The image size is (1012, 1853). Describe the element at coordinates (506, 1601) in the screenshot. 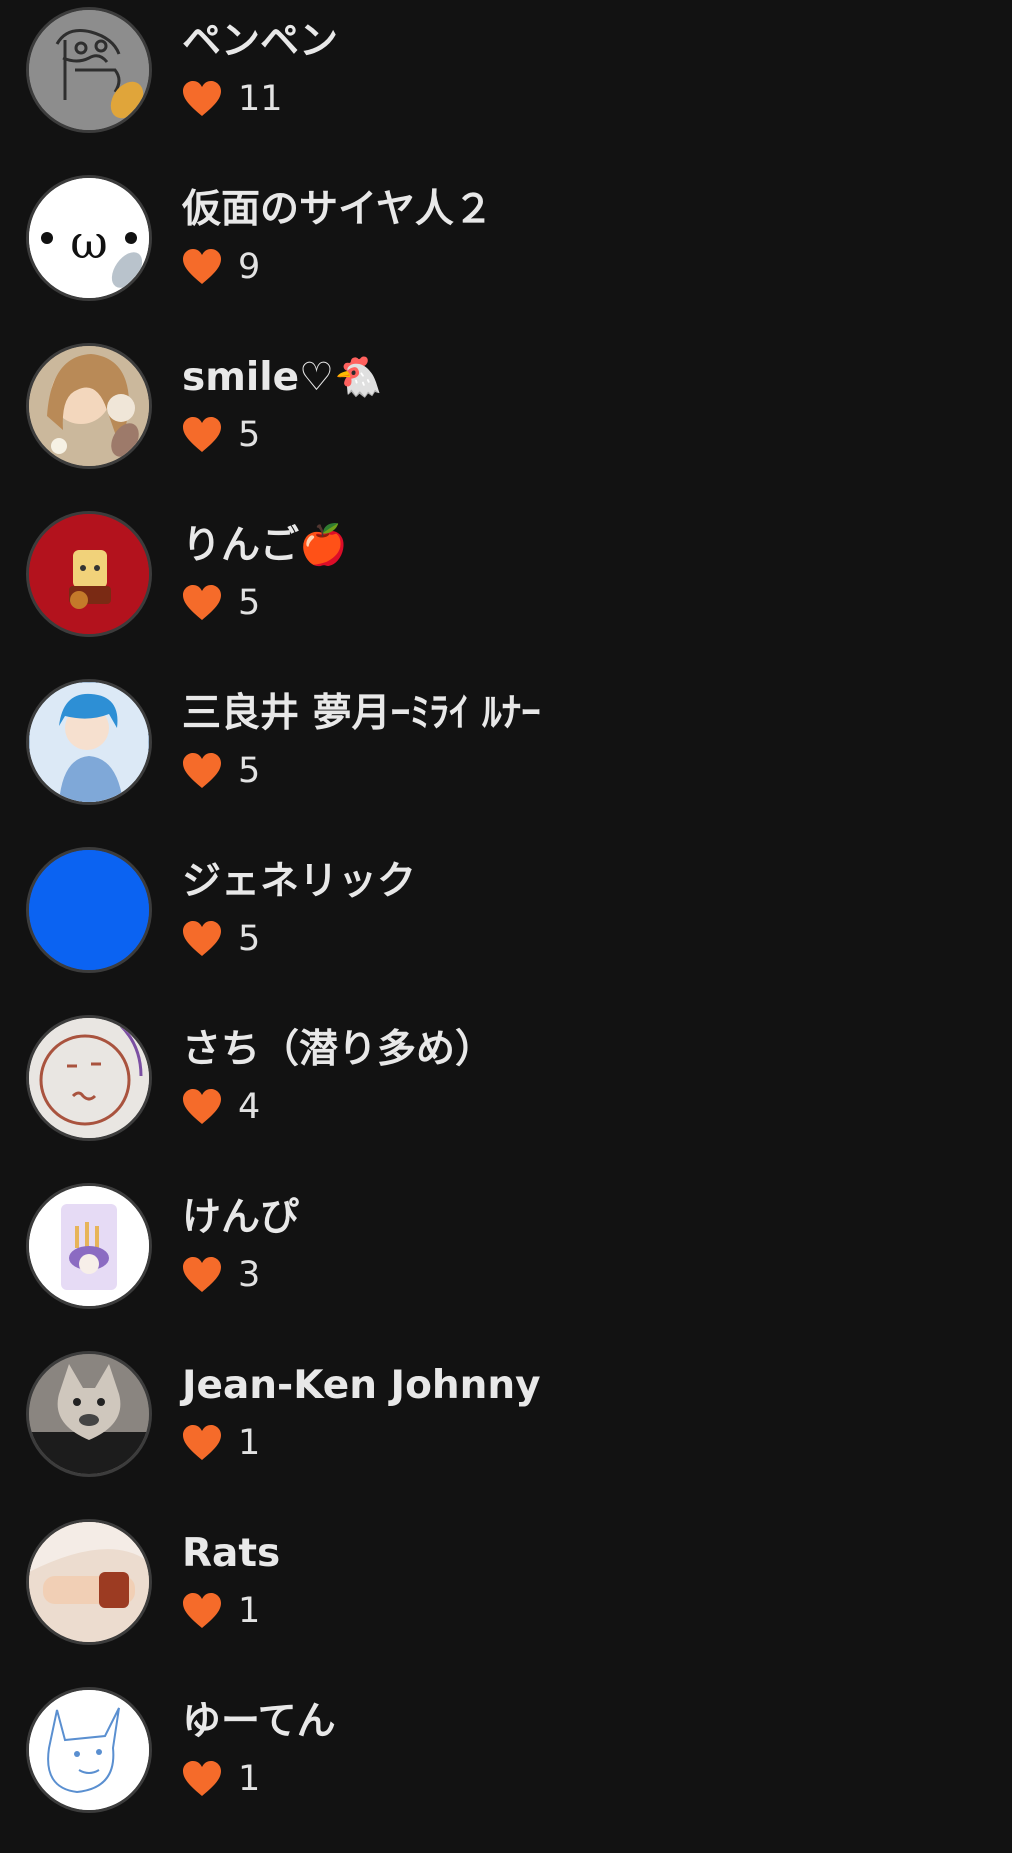

I see `user-row: Rats 1` at that location.